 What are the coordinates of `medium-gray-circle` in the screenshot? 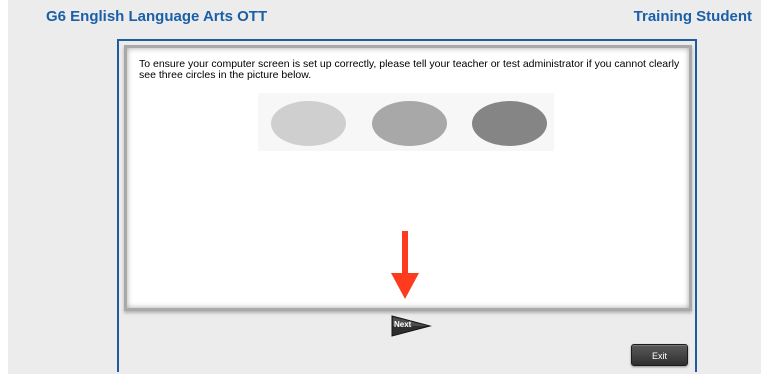 It's located at (409, 123).